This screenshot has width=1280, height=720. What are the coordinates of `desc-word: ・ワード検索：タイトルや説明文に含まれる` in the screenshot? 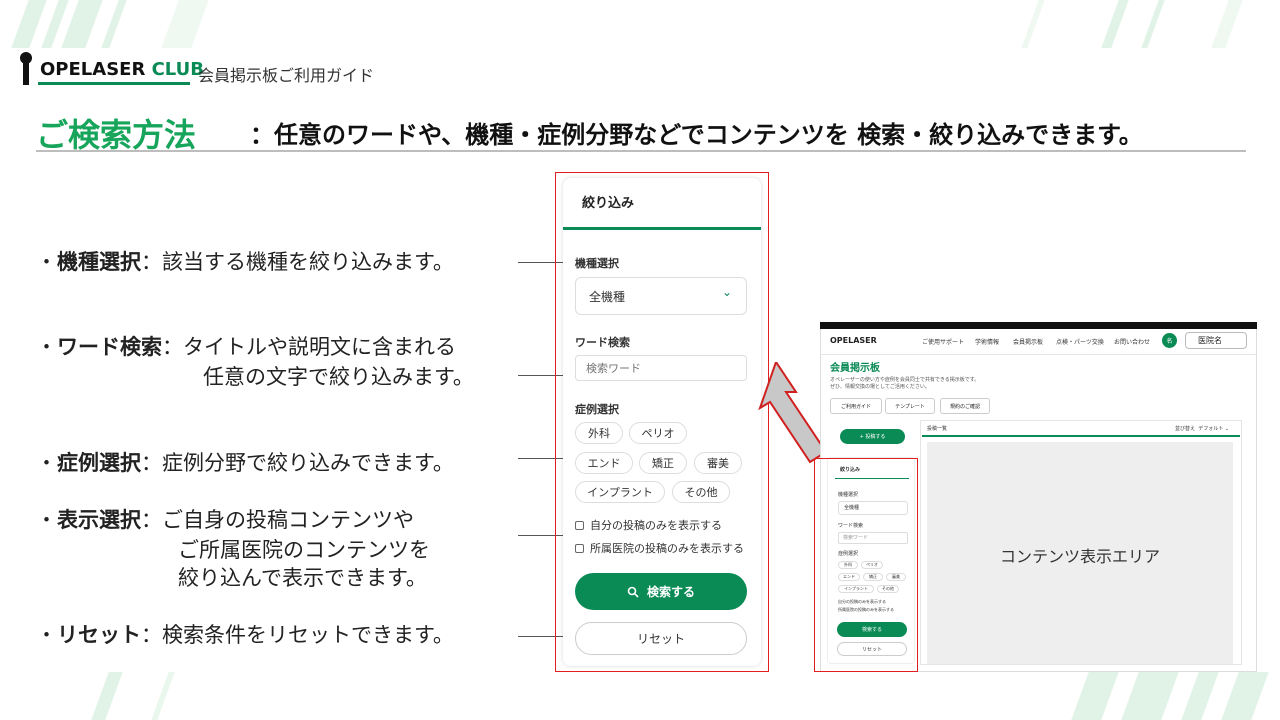 It's located at (246, 347).